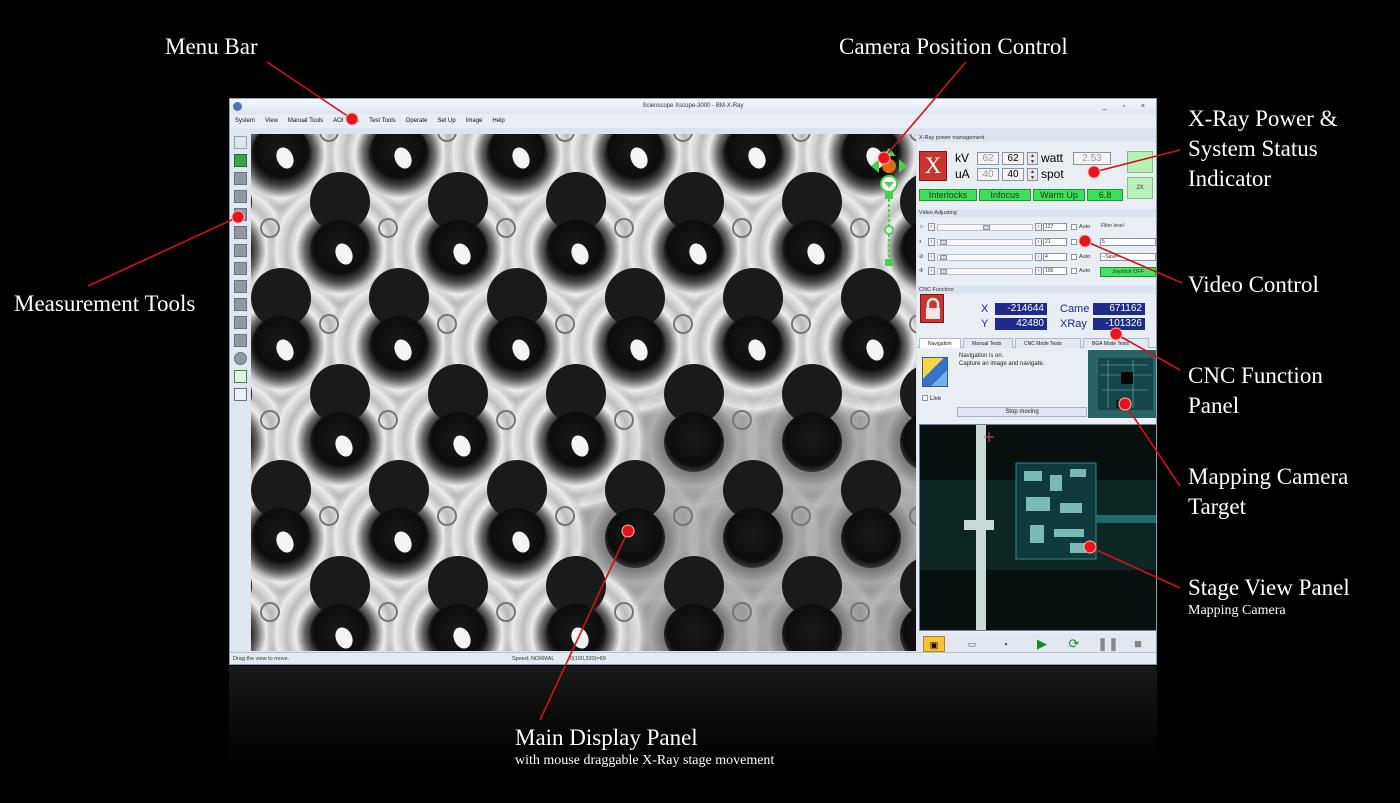 Image resolution: width=1400 pixels, height=803 pixels. I want to click on navigation-capture-icon, so click(935, 372).